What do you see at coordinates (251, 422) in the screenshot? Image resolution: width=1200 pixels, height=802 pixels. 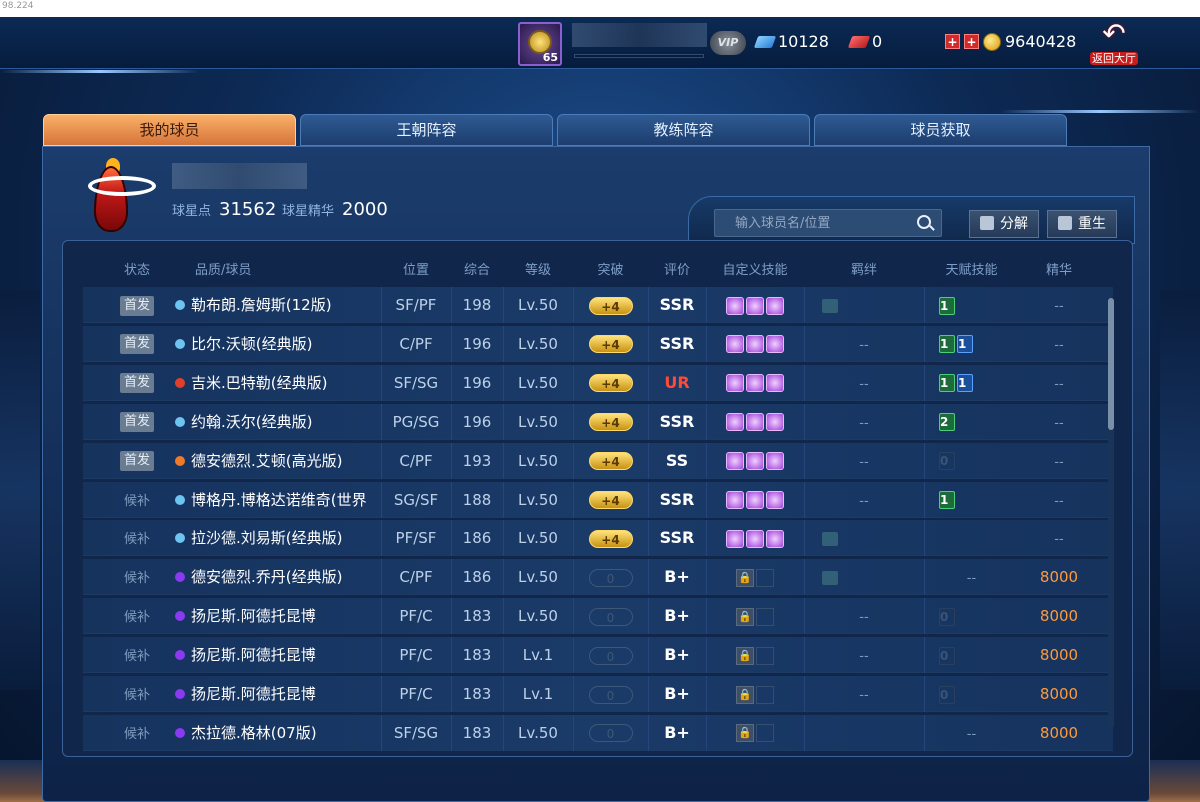 I see `player-name: 约翰.沃尔(经典版)` at bounding box center [251, 422].